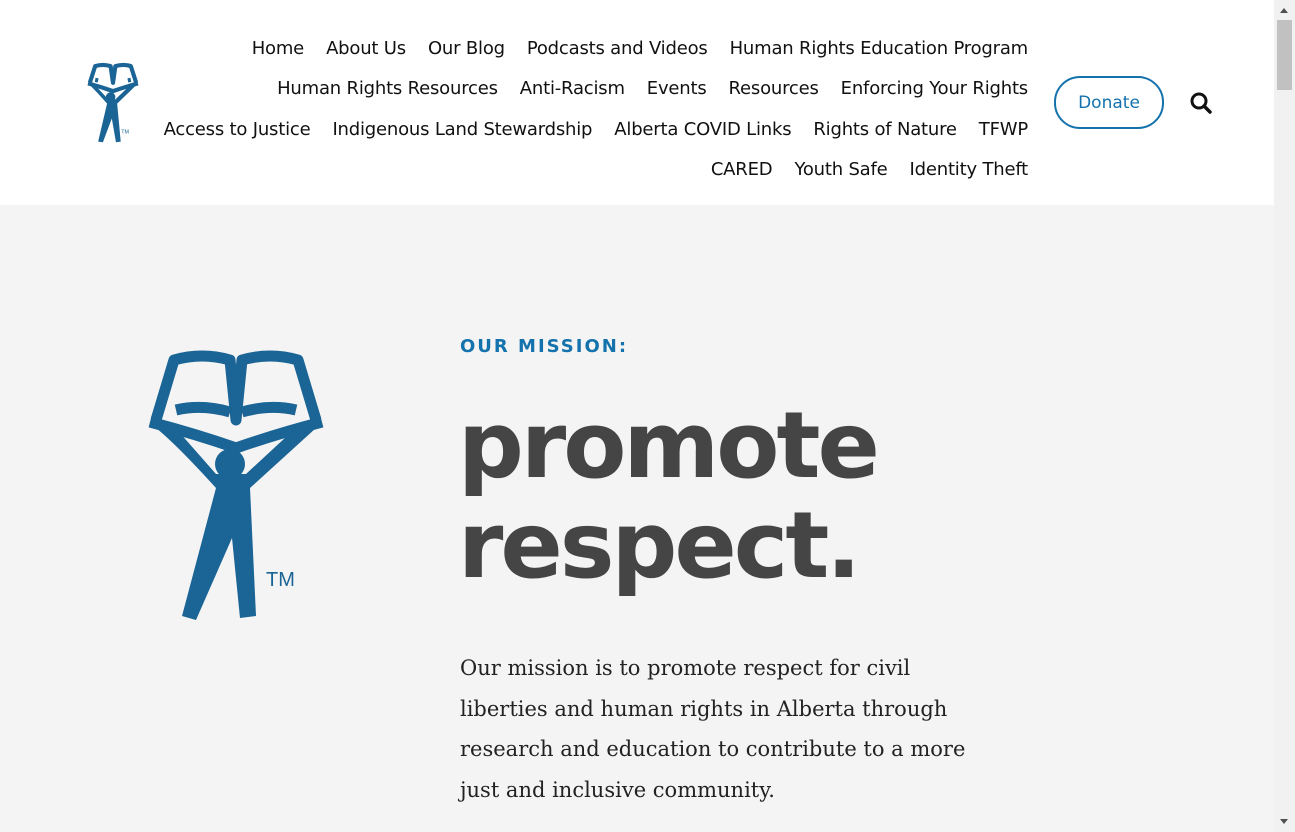  What do you see at coordinates (578, 170) in the screenshot?
I see `nav-row-4: CARED Youth Safe Identity Theft` at bounding box center [578, 170].